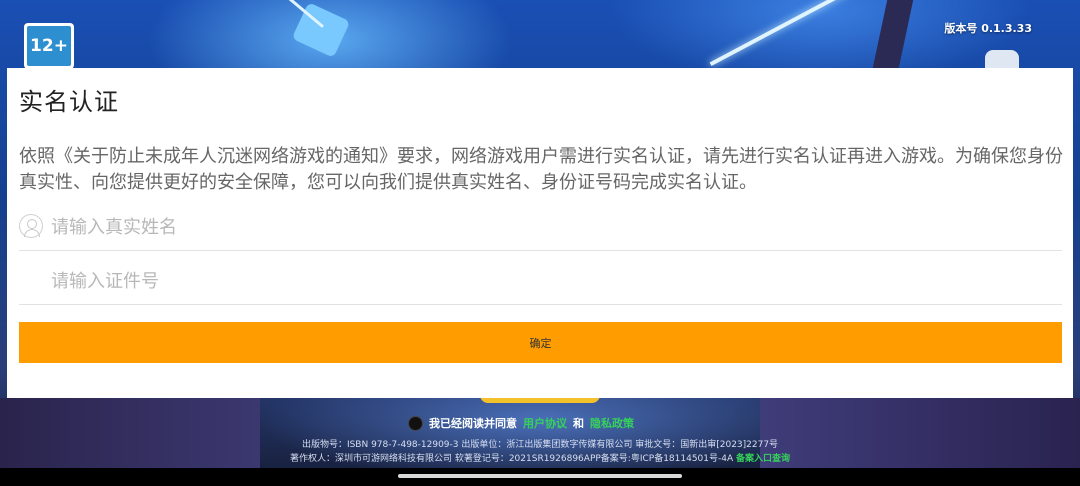 This screenshot has height=486, width=1080. What do you see at coordinates (988, 28) in the screenshot?
I see `version-label: 版本号 0.1.3.33` at bounding box center [988, 28].